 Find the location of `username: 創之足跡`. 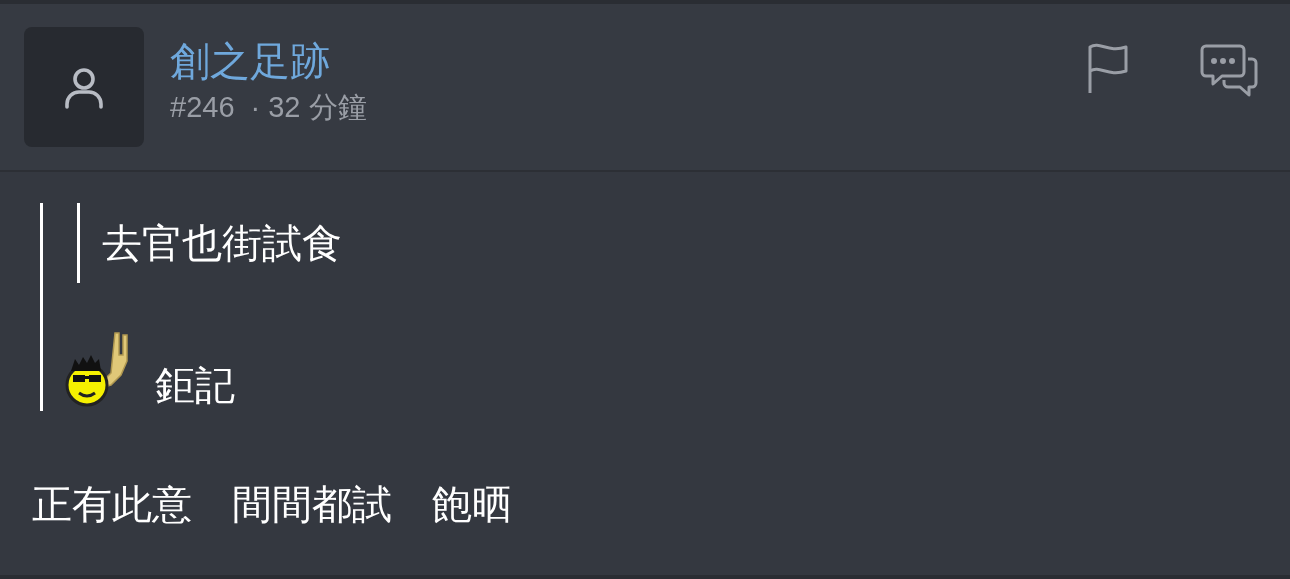

username: 創之足跡 is located at coordinates (268, 61).